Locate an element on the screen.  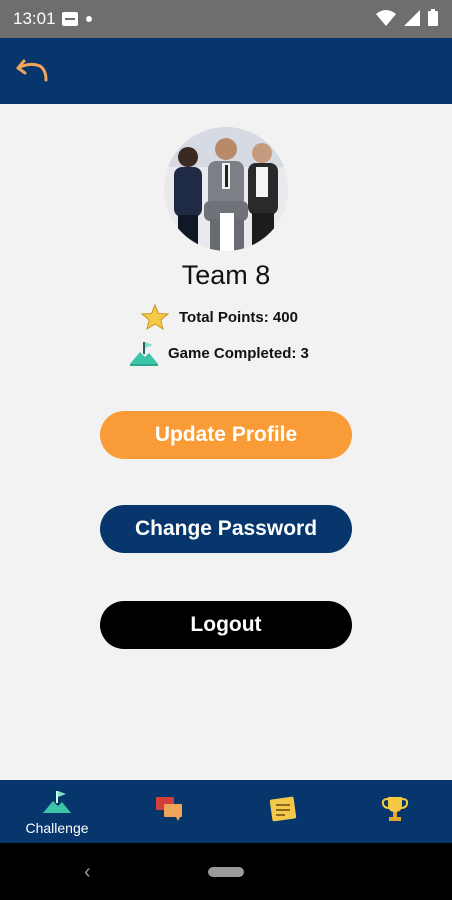
system-home-pill is located at coordinates (226, 872).